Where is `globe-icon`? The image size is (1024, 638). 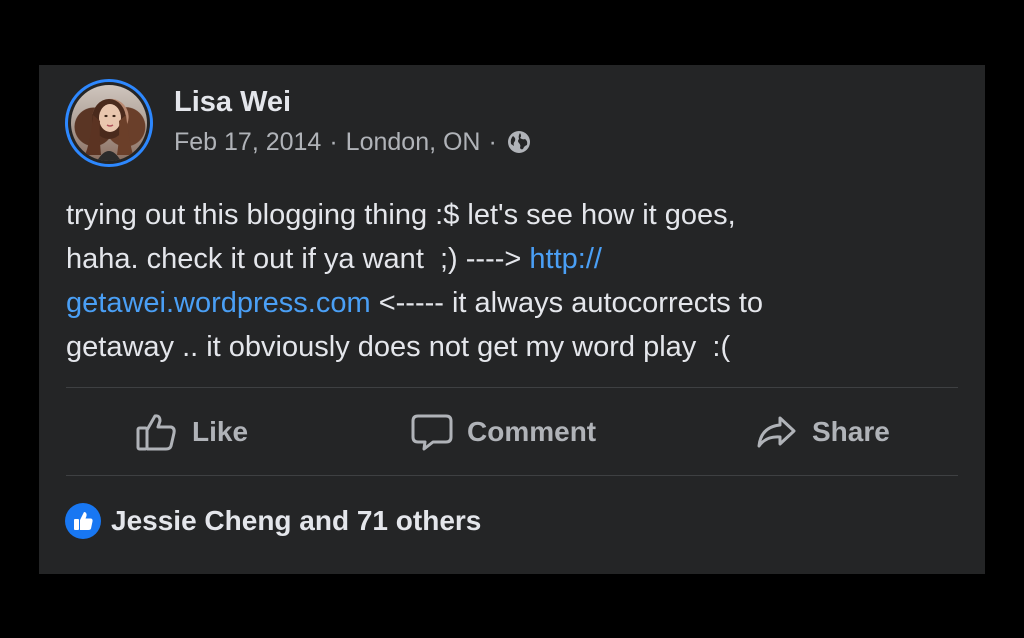
globe-icon is located at coordinates (519, 142).